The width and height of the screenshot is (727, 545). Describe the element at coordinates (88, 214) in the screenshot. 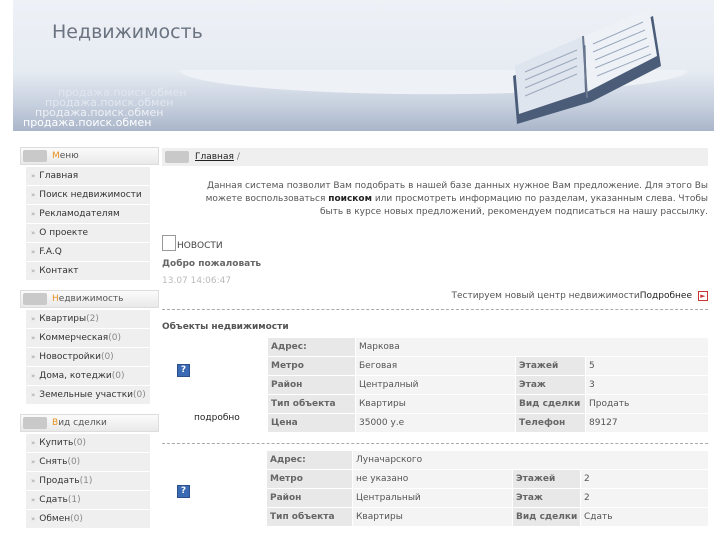

I see `menu-item-advertisers: » Рекламодателям` at that location.